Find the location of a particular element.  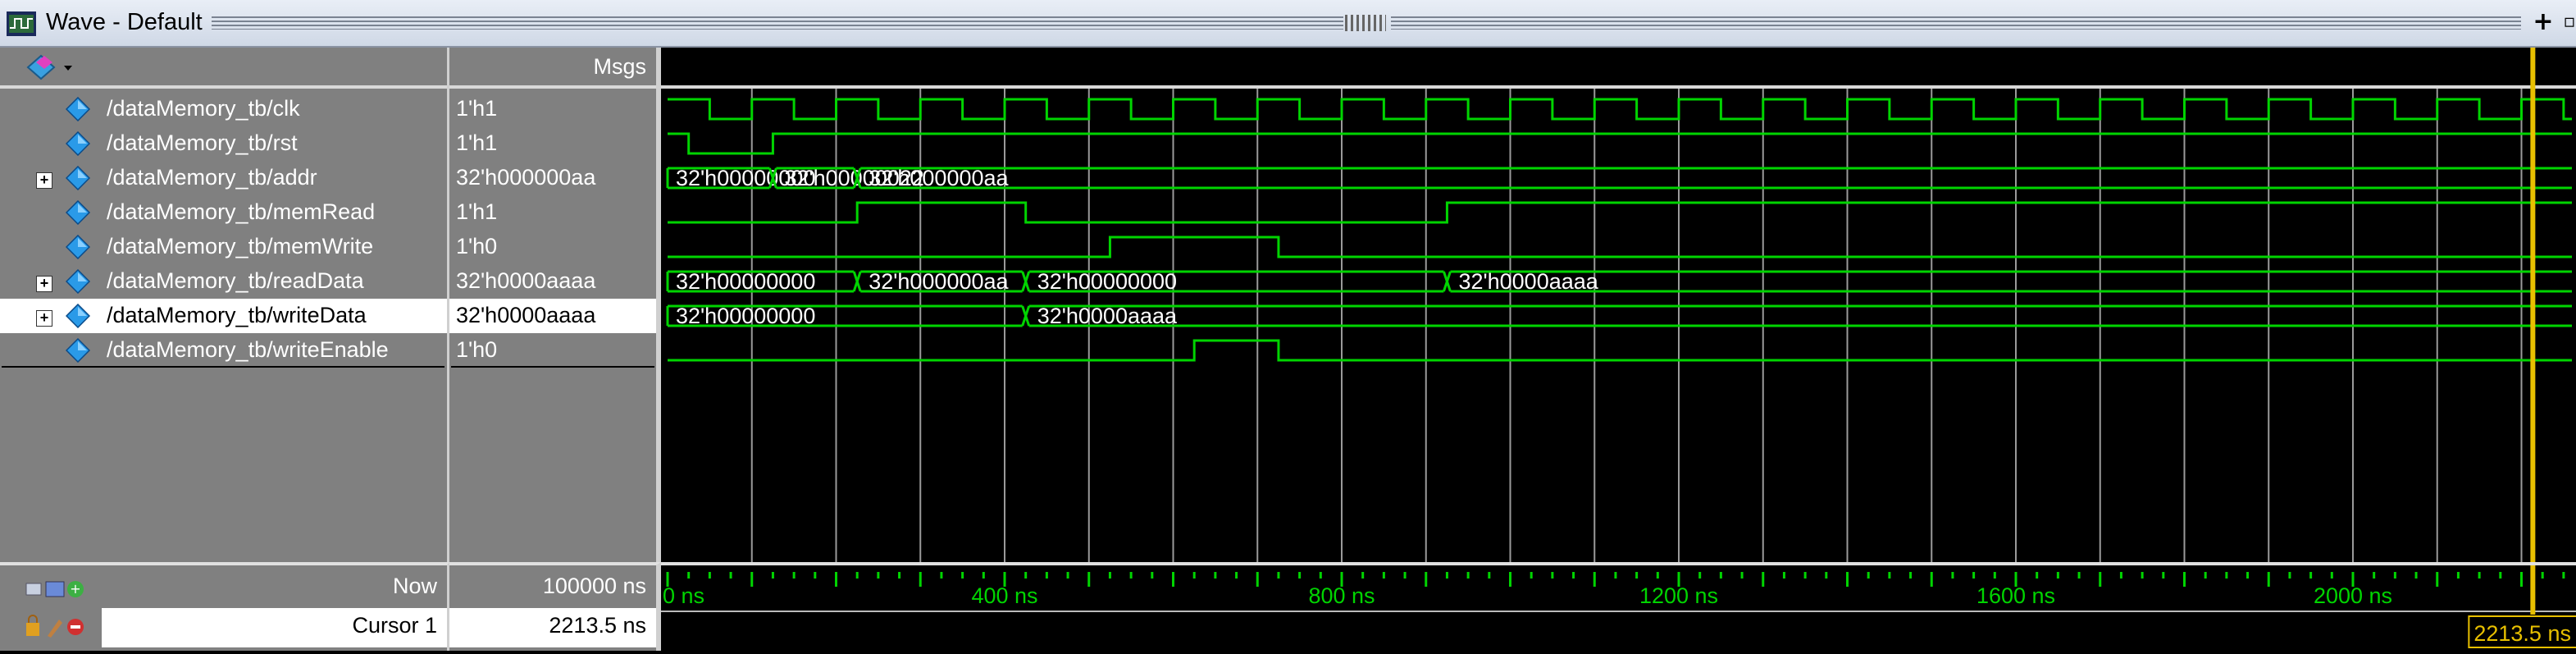

signal-row-addr: + /dataMemory_tb/addr is located at coordinates (223, 178).